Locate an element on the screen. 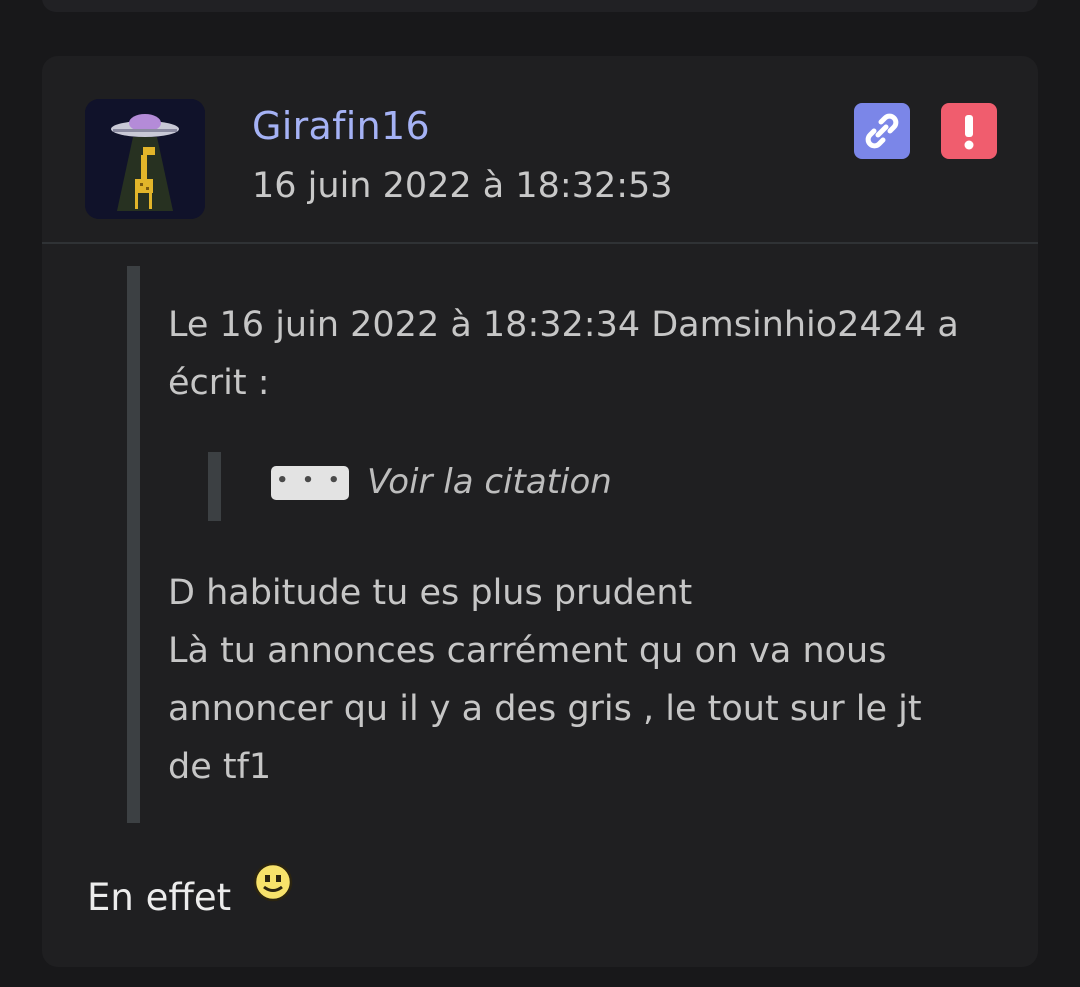  link-icon is located at coordinates (882, 131).